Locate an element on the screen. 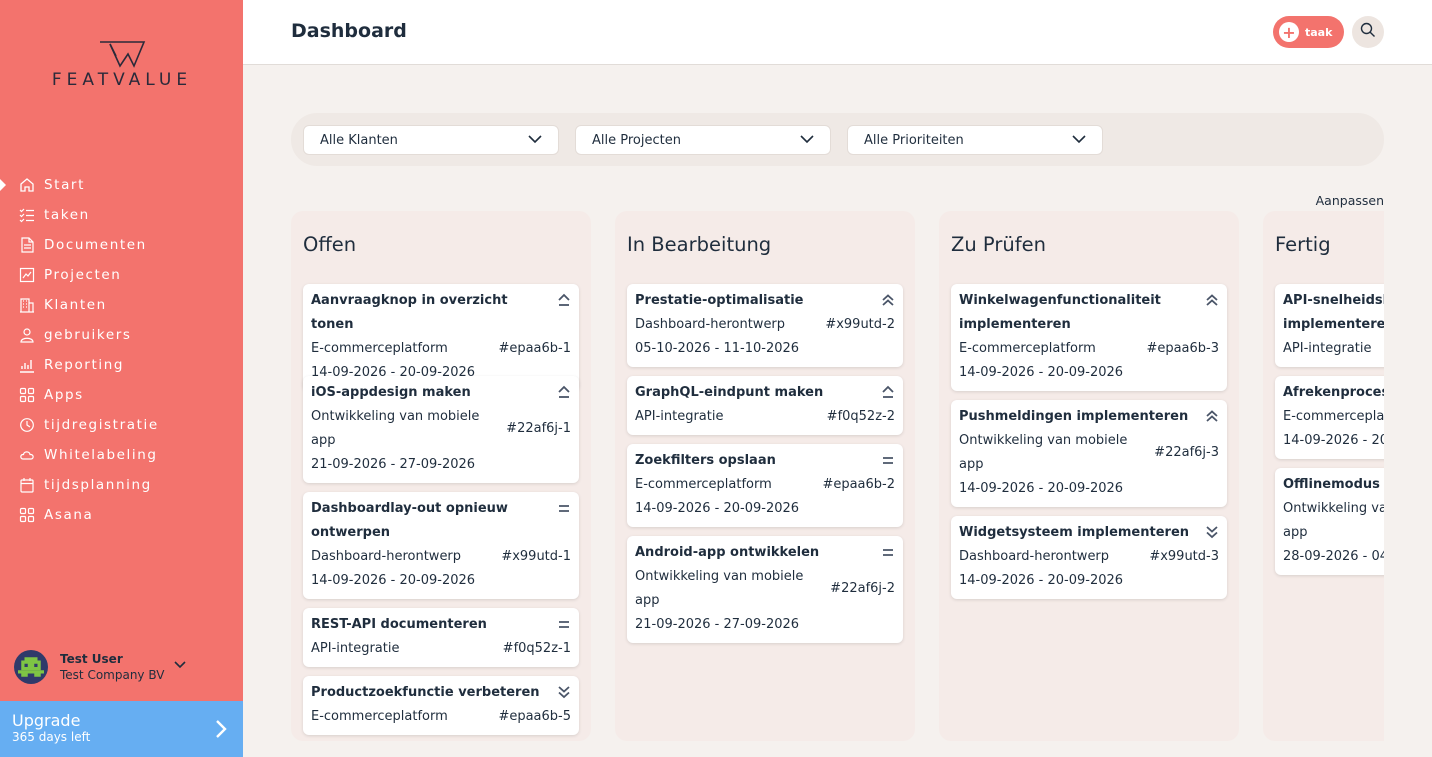 Image resolution: width=1432 pixels, height=757 pixels. add-task-button: + taak is located at coordinates (1308, 32).